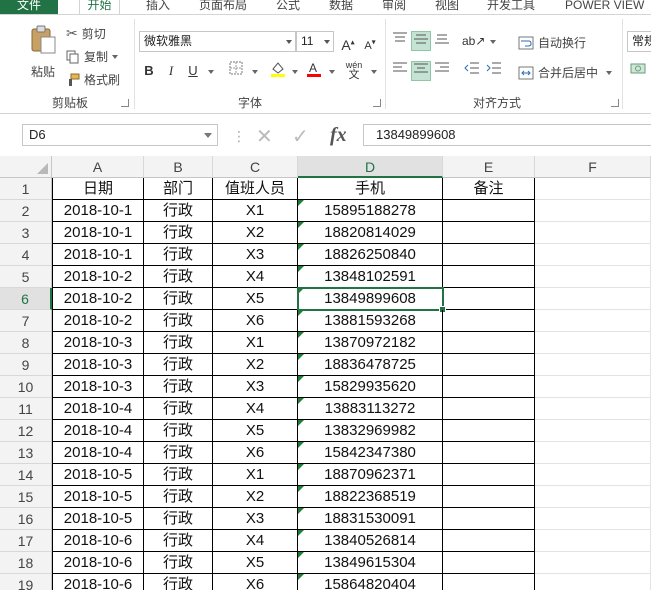 The width and height of the screenshot is (651, 590). I want to click on column-header-f: F, so click(593, 167).